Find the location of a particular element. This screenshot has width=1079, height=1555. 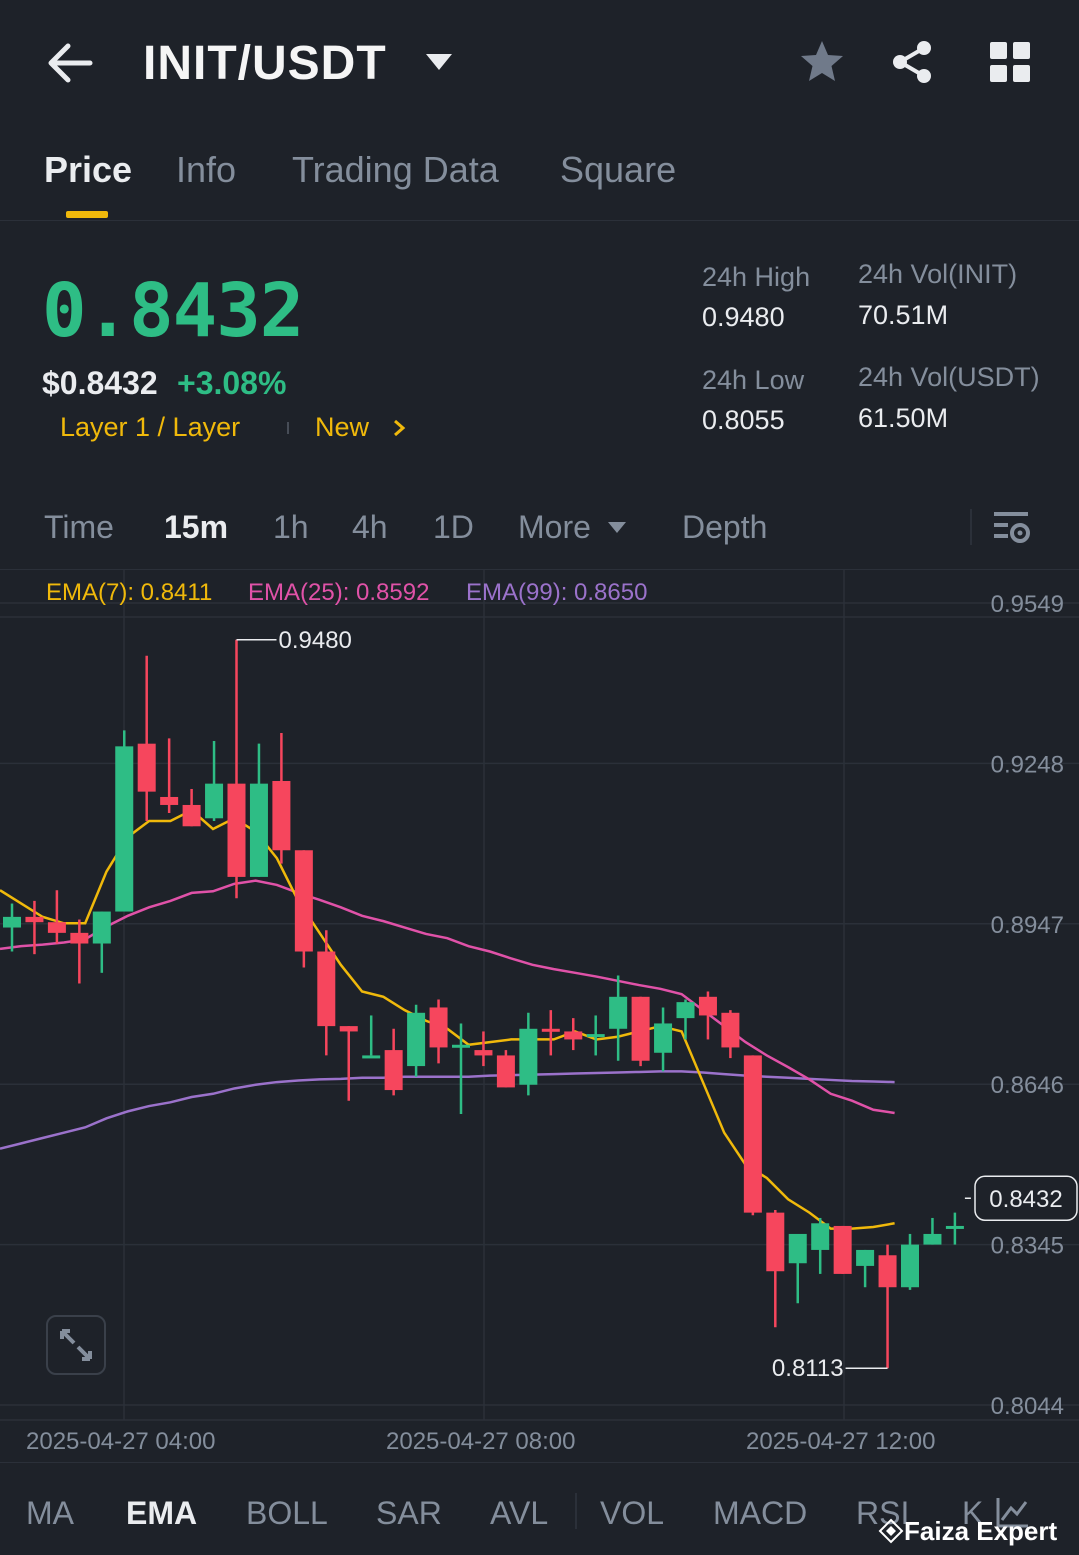

chart-settings-icon is located at coordinates (1012, 527).